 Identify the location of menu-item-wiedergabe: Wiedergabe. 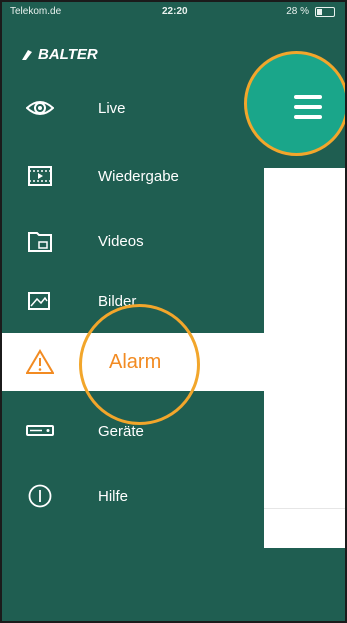
(133, 176).